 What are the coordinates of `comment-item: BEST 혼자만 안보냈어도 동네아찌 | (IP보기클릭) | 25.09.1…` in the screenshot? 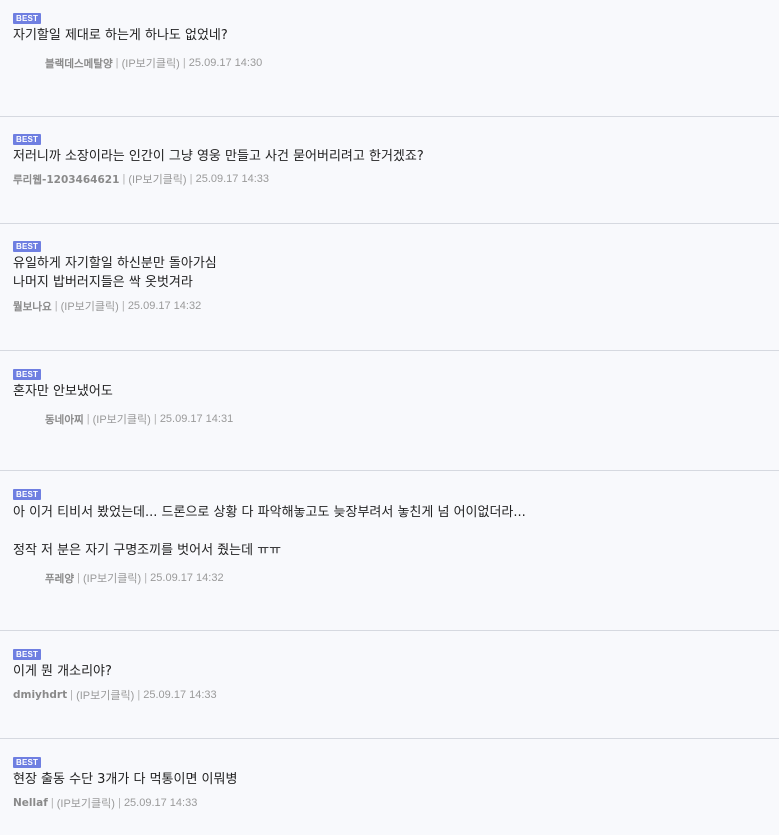 It's located at (389, 411).